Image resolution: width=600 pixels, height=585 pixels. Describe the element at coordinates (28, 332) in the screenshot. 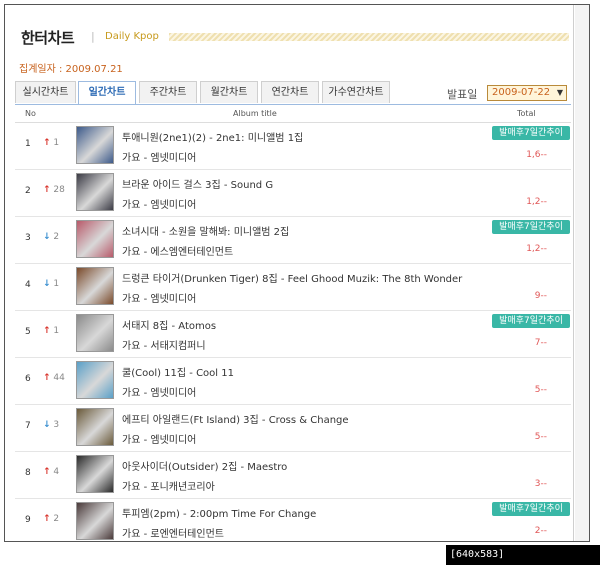

I see `rank-number: 5` at that location.